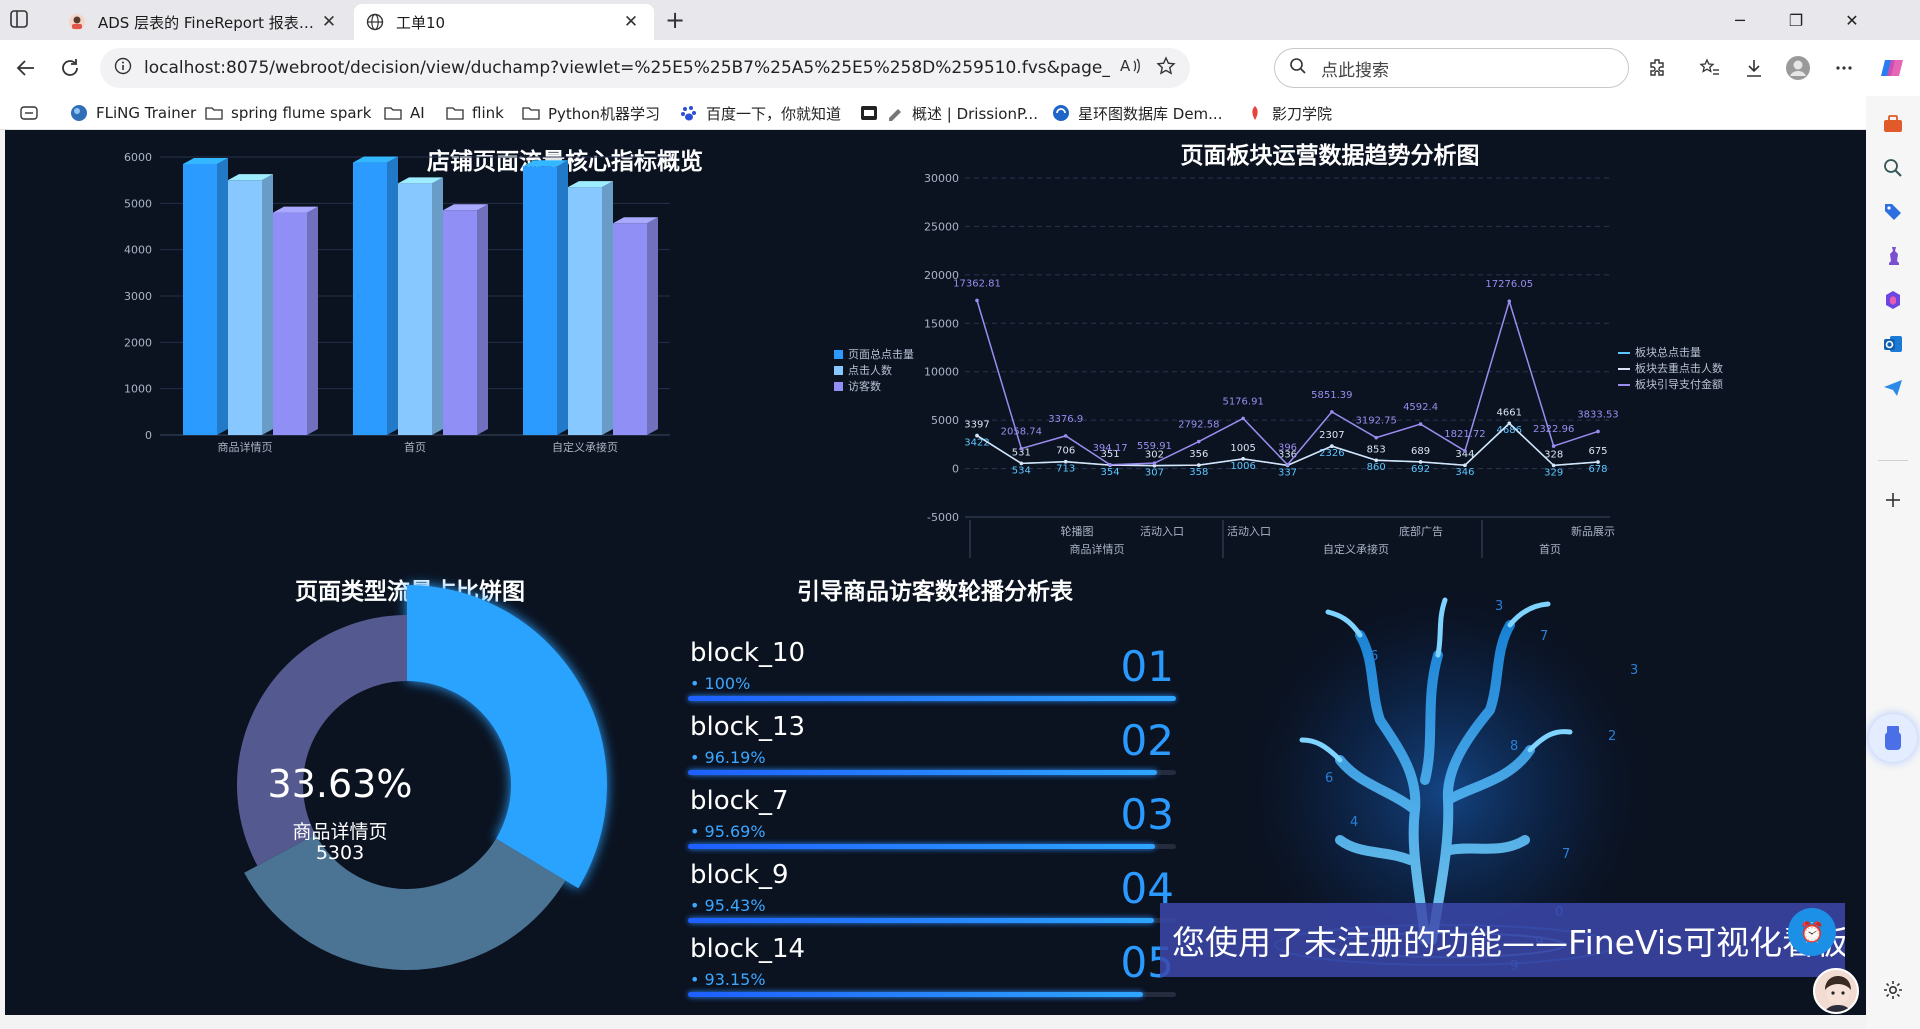 Image resolution: width=1920 pixels, height=1029 pixels. Describe the element at coordinates (1892, 68) in the screenshot. I see `copilot-icon` at that location.